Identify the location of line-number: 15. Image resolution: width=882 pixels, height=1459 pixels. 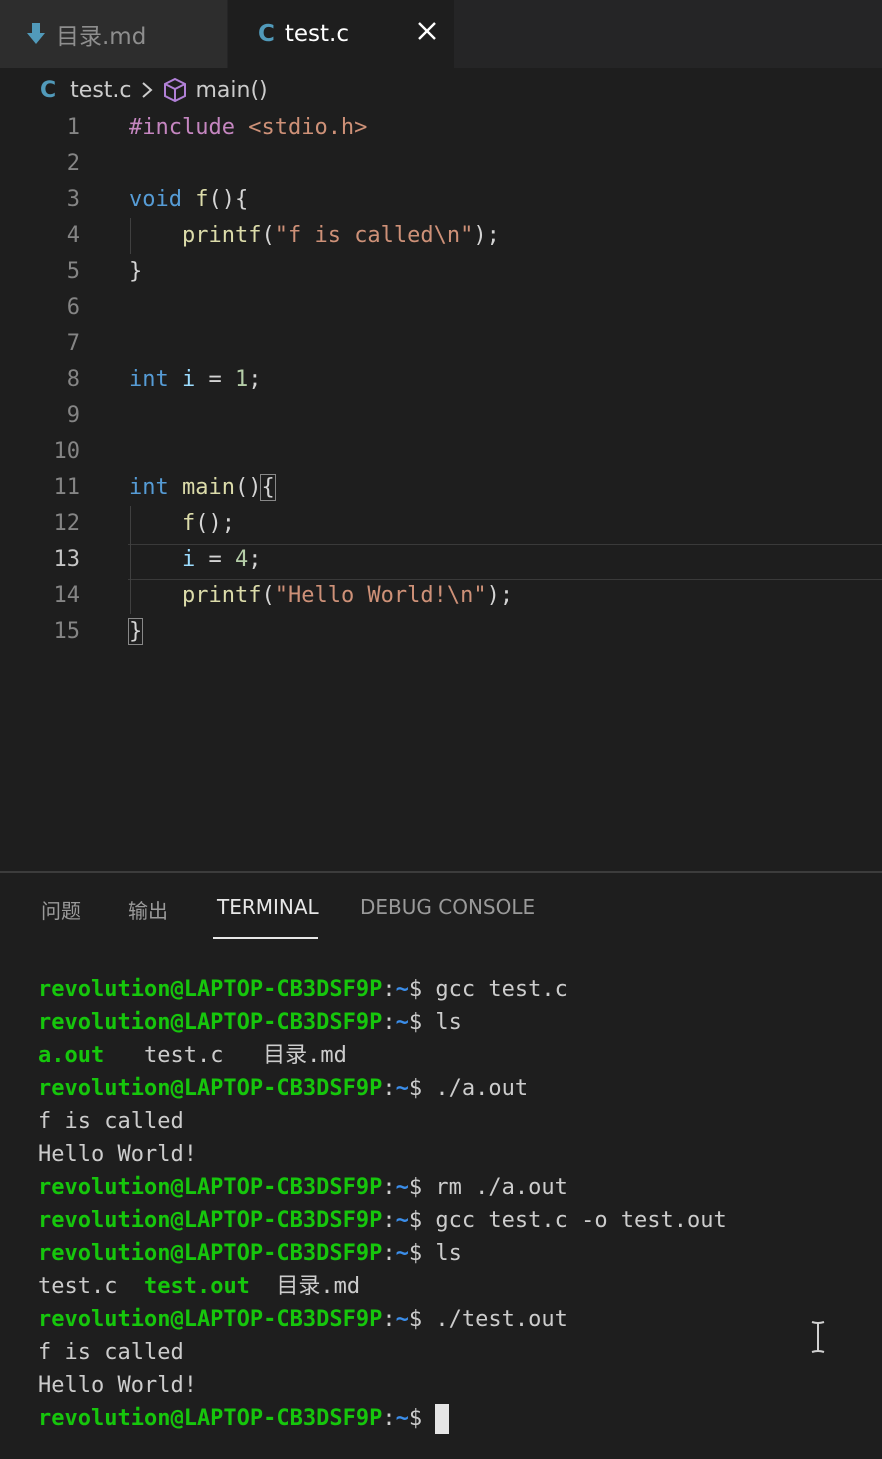
(67, 631).